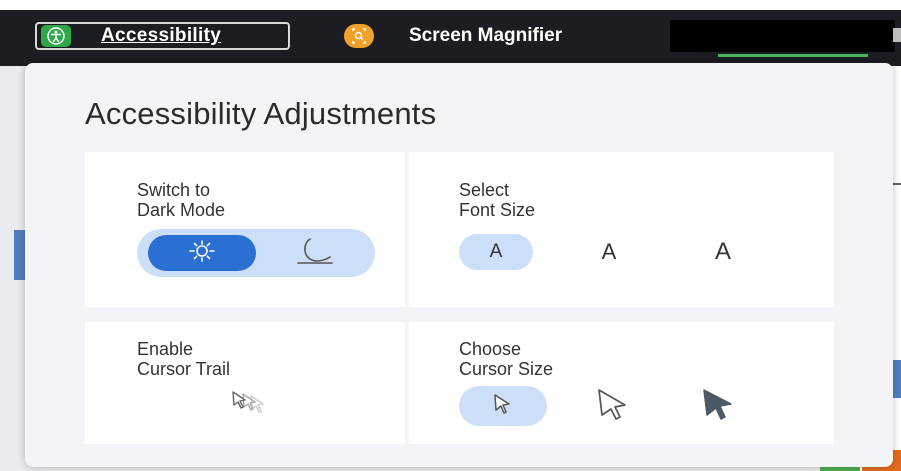 This screenshot has height=471, width=901. I want to click on cursor-trail-label-line2: Cursor Trail, so click(184, 369).